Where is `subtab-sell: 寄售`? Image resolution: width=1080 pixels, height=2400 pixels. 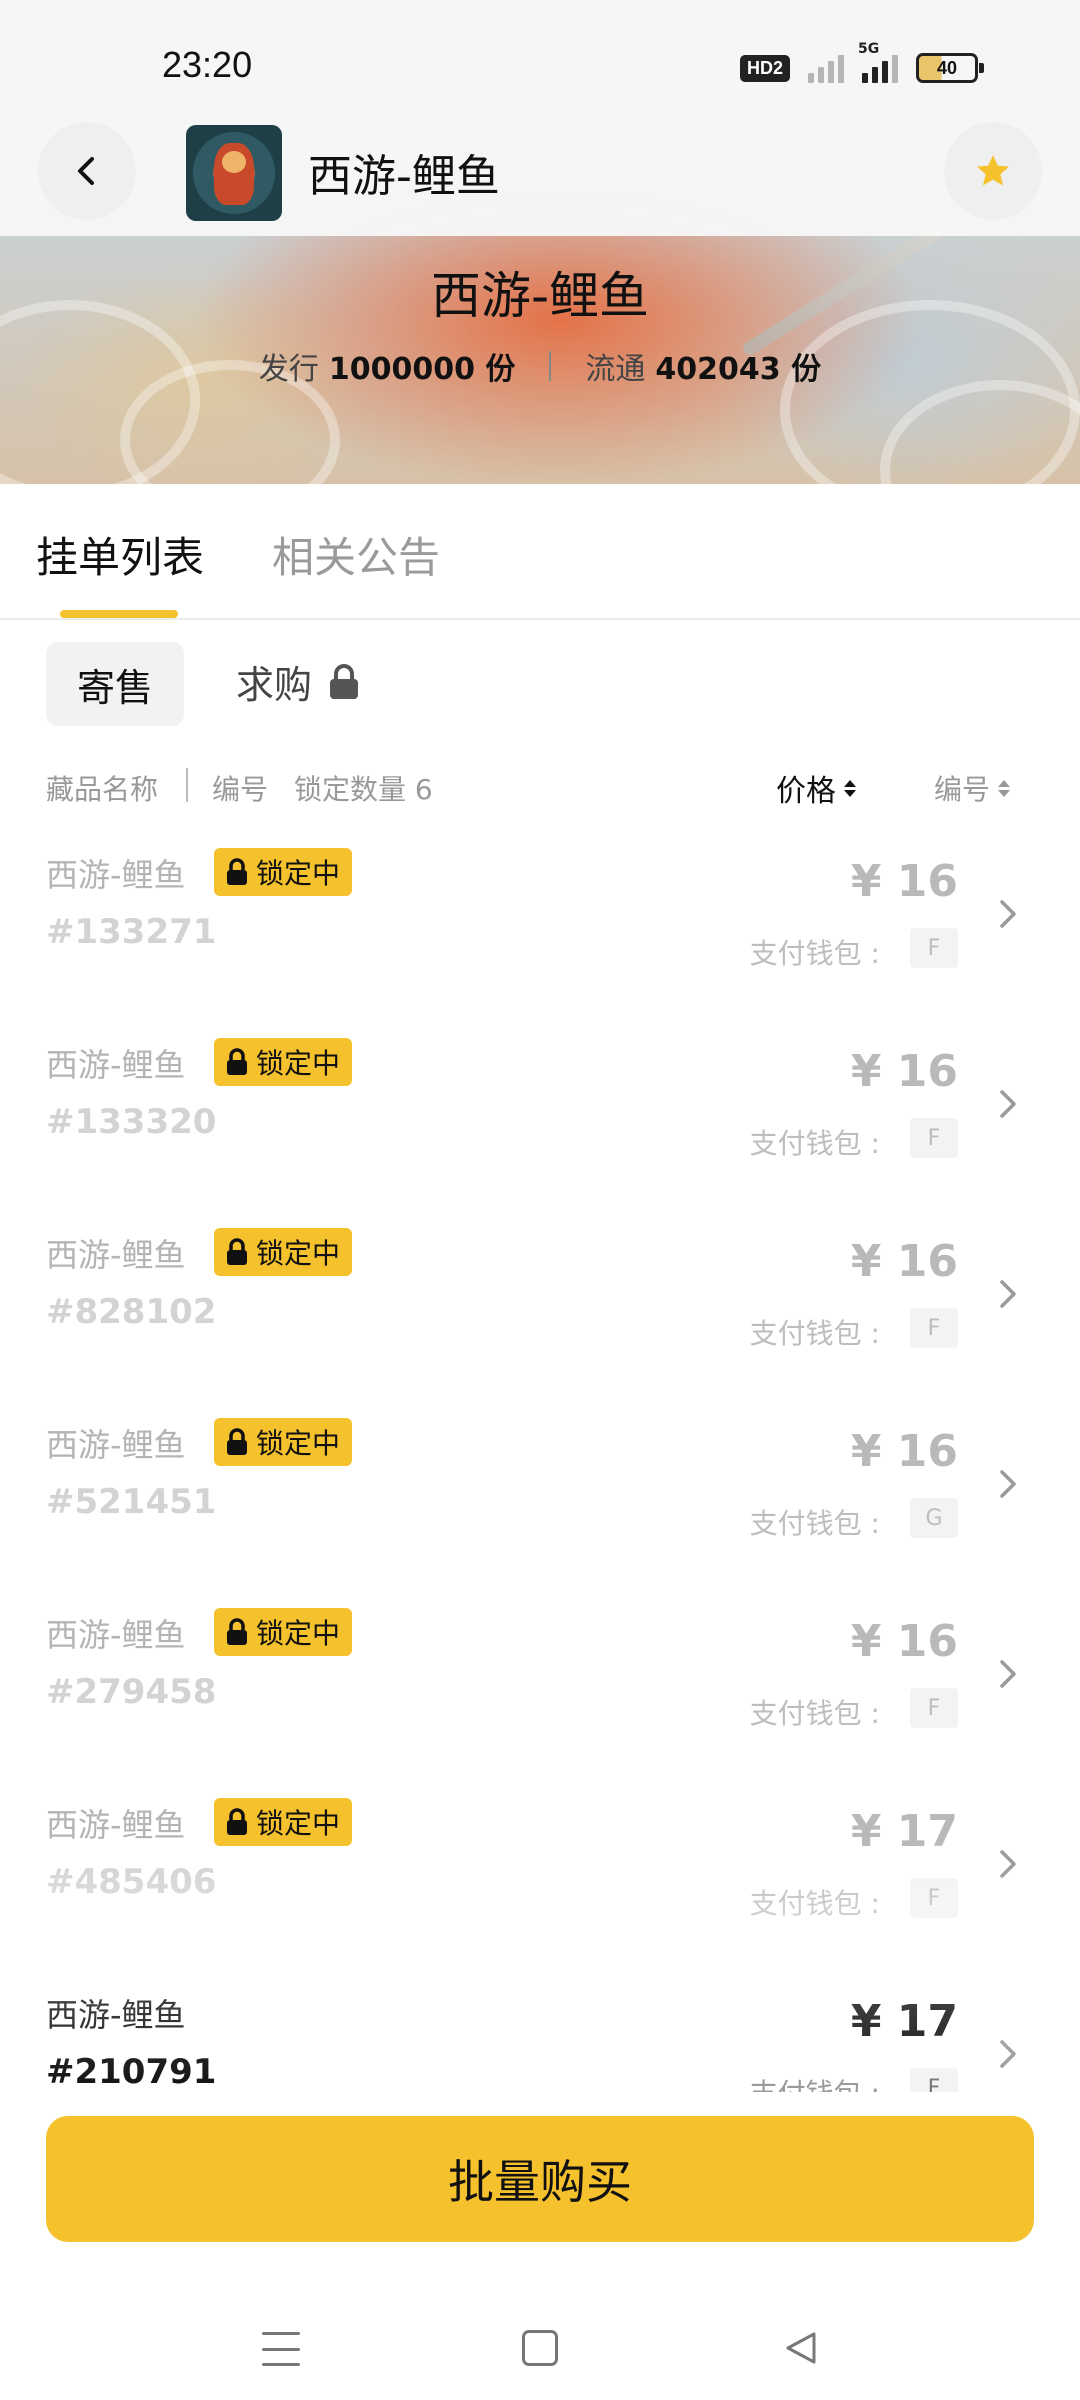 subtab-sell: 寄售 is located at coordinates (115, 684).